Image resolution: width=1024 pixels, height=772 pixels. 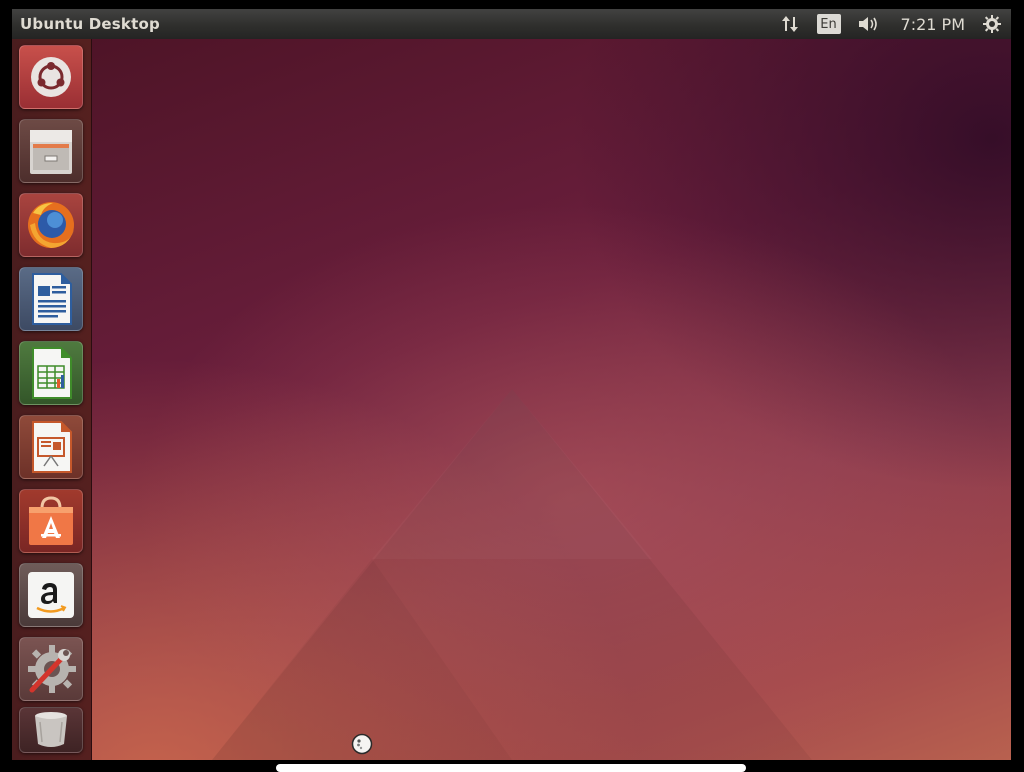 I want to click on launcher-item-trash, so click(x=51, y=730).